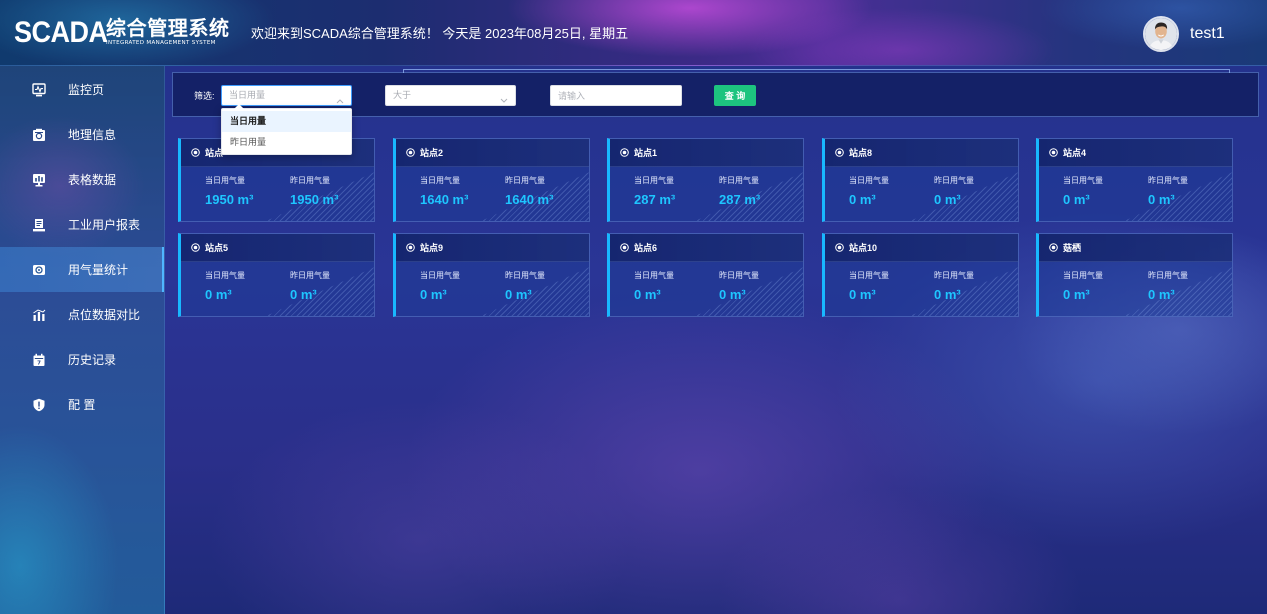 The width and height of the screenshot is (1267, 614). Describe the element at coordinates (219, 199) in the screenshot. I see `today-usage-number: 1950` at that location.